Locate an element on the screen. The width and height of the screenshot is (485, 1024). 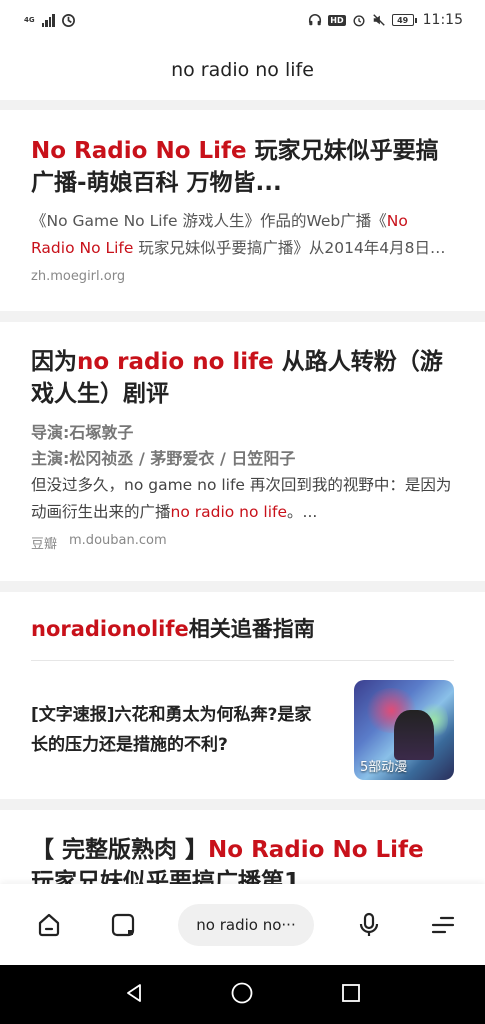
home-icon is located at coordinates (49, 924).